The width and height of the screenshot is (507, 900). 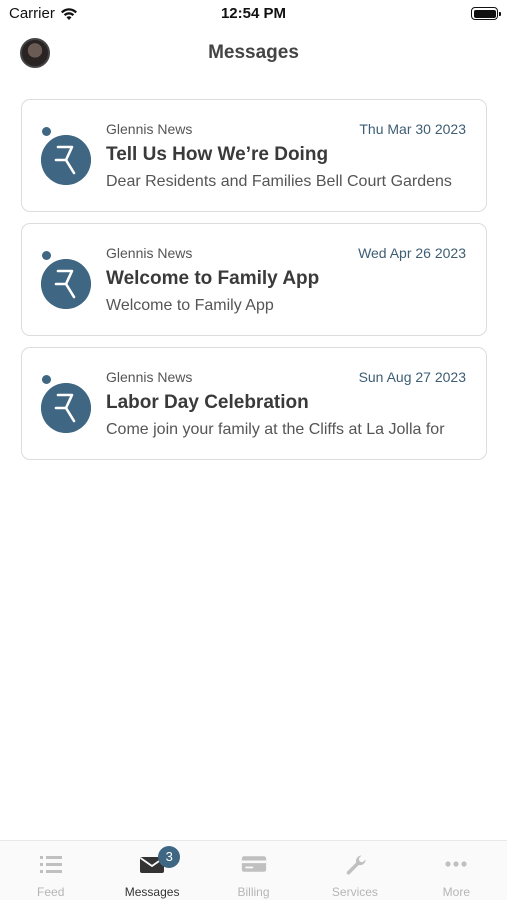 What do you see at coordinates (356, 865) in the screenshot?
I see `wrench-icon` at bounding box center [356, 865].